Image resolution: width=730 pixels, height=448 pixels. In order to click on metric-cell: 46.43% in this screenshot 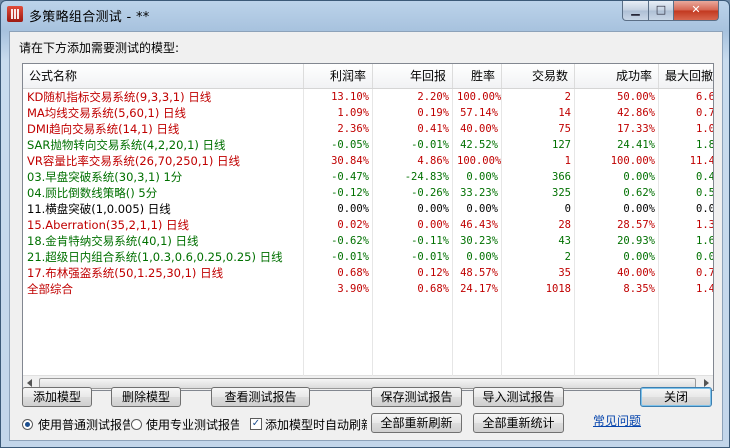, I will do `click(479, 225)`.